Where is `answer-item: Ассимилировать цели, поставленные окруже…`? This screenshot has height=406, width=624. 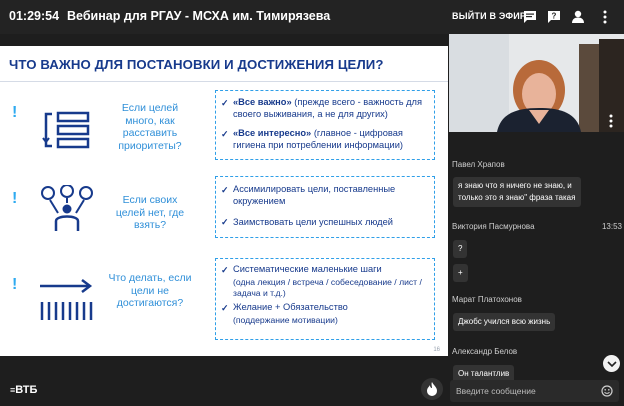 answer-item: Ассимилировать цели, поставленные окруже… is located at coordinates (314, 195).